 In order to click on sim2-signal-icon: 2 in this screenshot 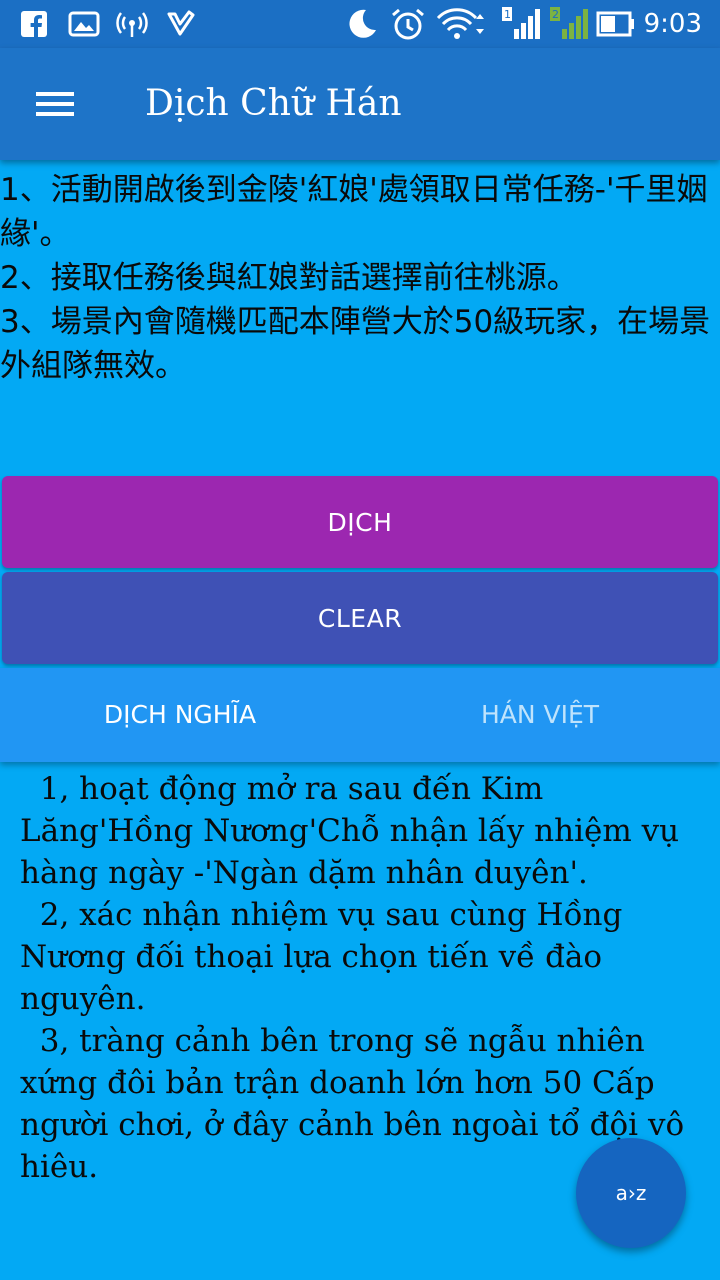, I will do `click(568, 23)`.